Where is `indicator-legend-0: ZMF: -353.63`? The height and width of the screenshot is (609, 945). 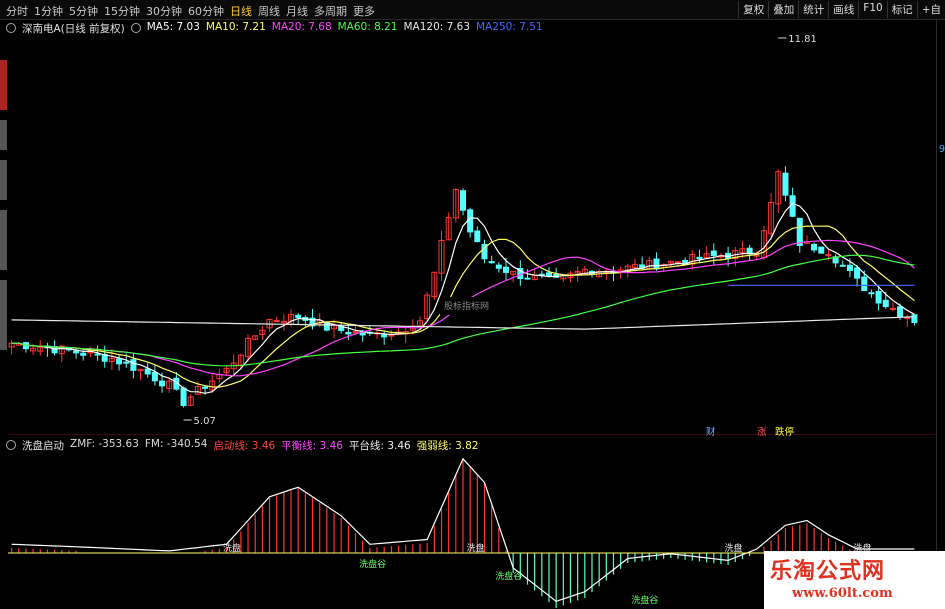
indicator-legend-0: ZMF: -353.63 is located at coordinates (104, 444).